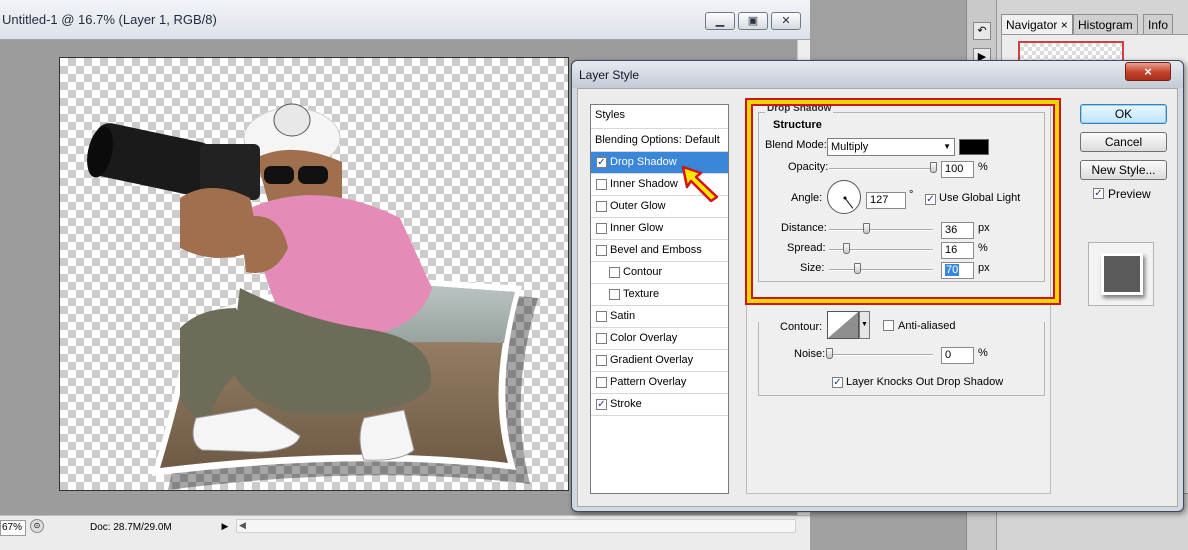 Image resolution: width=1188 pixels, height=550 pixels. I want to click on style-item: Blending Options: Default, so click(659, 141).